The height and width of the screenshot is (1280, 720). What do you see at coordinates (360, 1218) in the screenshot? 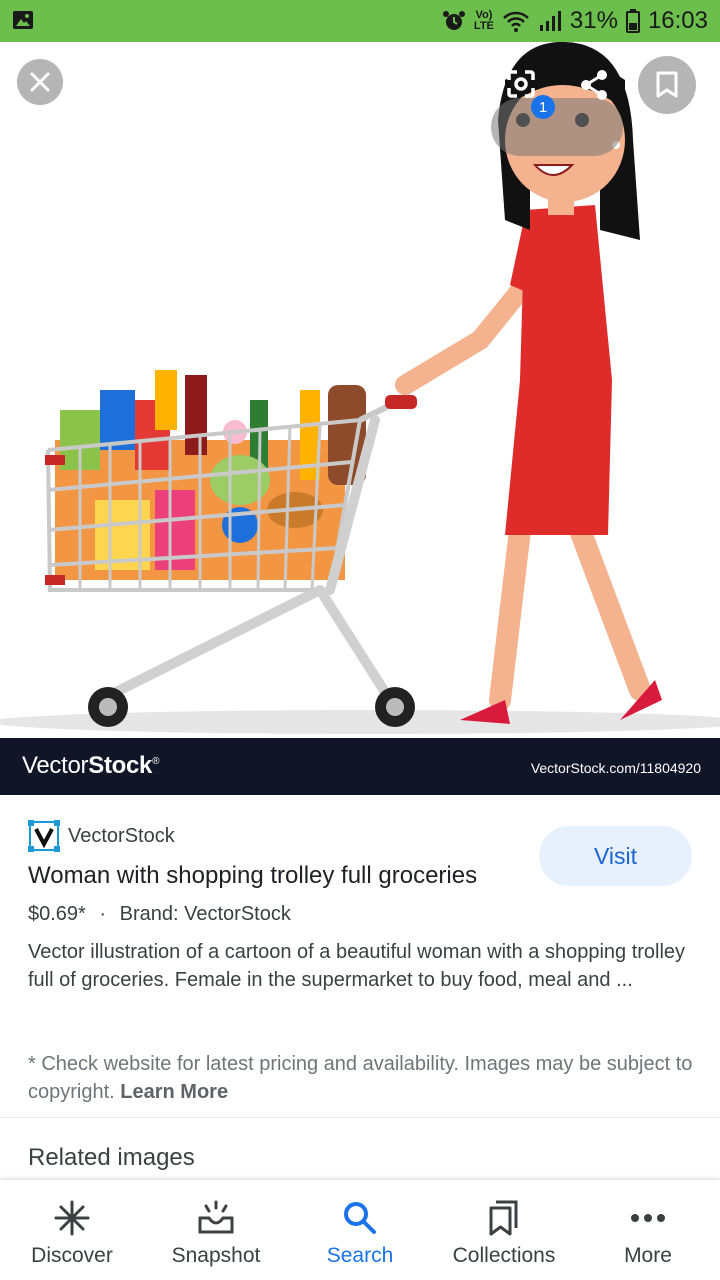
I see `search-icon` at bounding box center [360, 1218].